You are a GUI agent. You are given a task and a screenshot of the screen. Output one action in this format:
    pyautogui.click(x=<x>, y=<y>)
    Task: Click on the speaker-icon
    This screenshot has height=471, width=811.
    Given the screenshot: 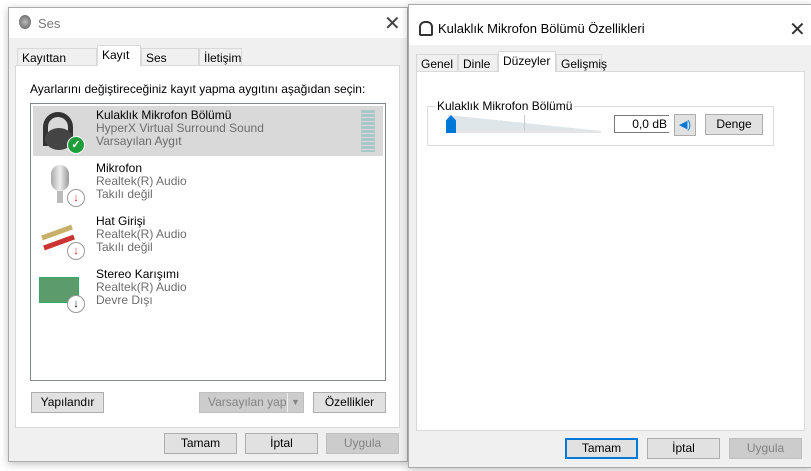 What is the action you would take?
    pyautogui.click(x=25, y=22)
    